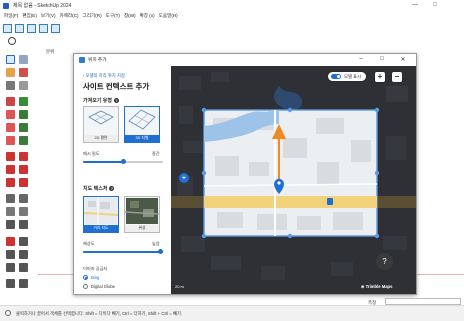 Image resolution: width=464 pixels, height=321 pixels. What do you see at coordinates (23, 101) in the screenshot?
I see `freehand-tool-icon` at bounding box center [23, 101].